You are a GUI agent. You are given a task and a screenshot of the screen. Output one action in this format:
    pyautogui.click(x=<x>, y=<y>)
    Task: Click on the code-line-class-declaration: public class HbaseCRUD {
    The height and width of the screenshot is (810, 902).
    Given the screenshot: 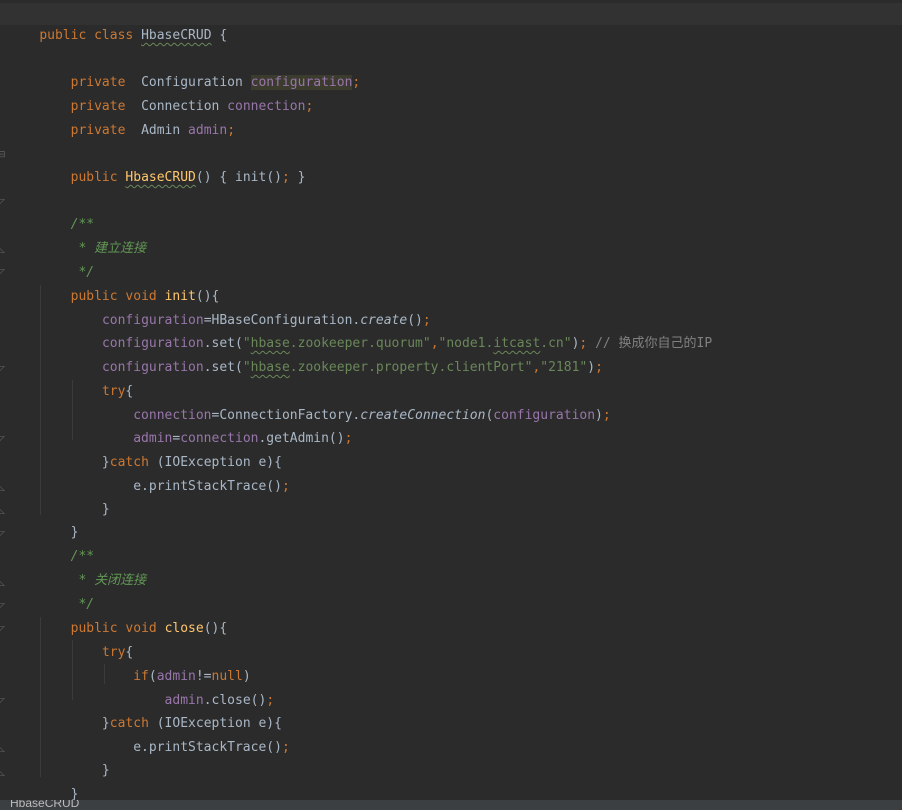 What is the action you would take?
    pyautogui.click(x=451, y=23)
    